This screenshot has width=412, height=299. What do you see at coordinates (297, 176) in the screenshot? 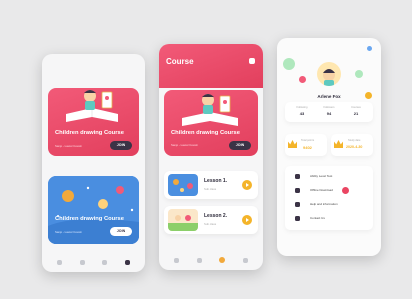
I see `document-icon` at bounding box center [297, 176].